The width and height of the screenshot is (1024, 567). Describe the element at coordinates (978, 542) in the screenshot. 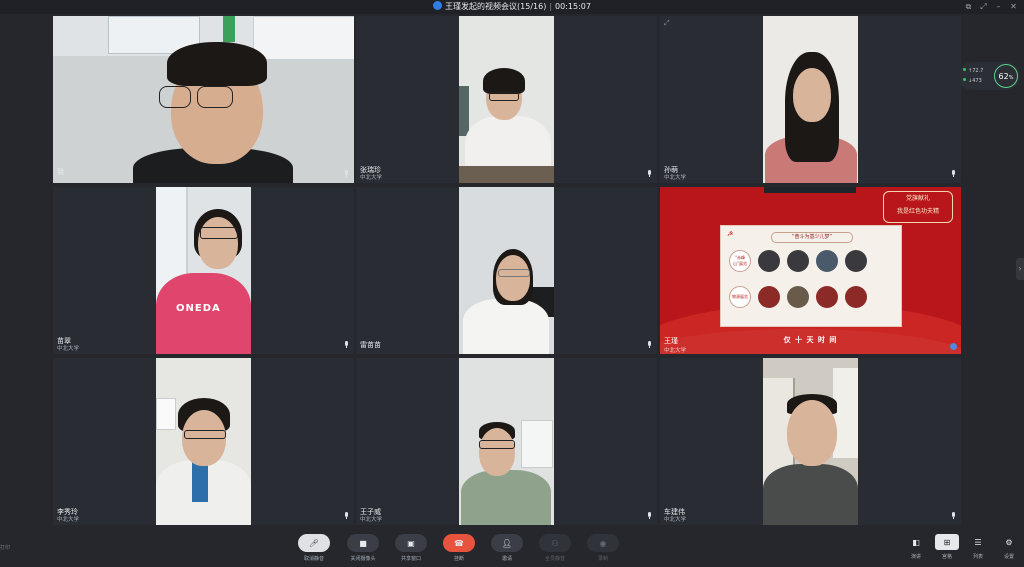

I see `list-view-icon: ☰` at that location.